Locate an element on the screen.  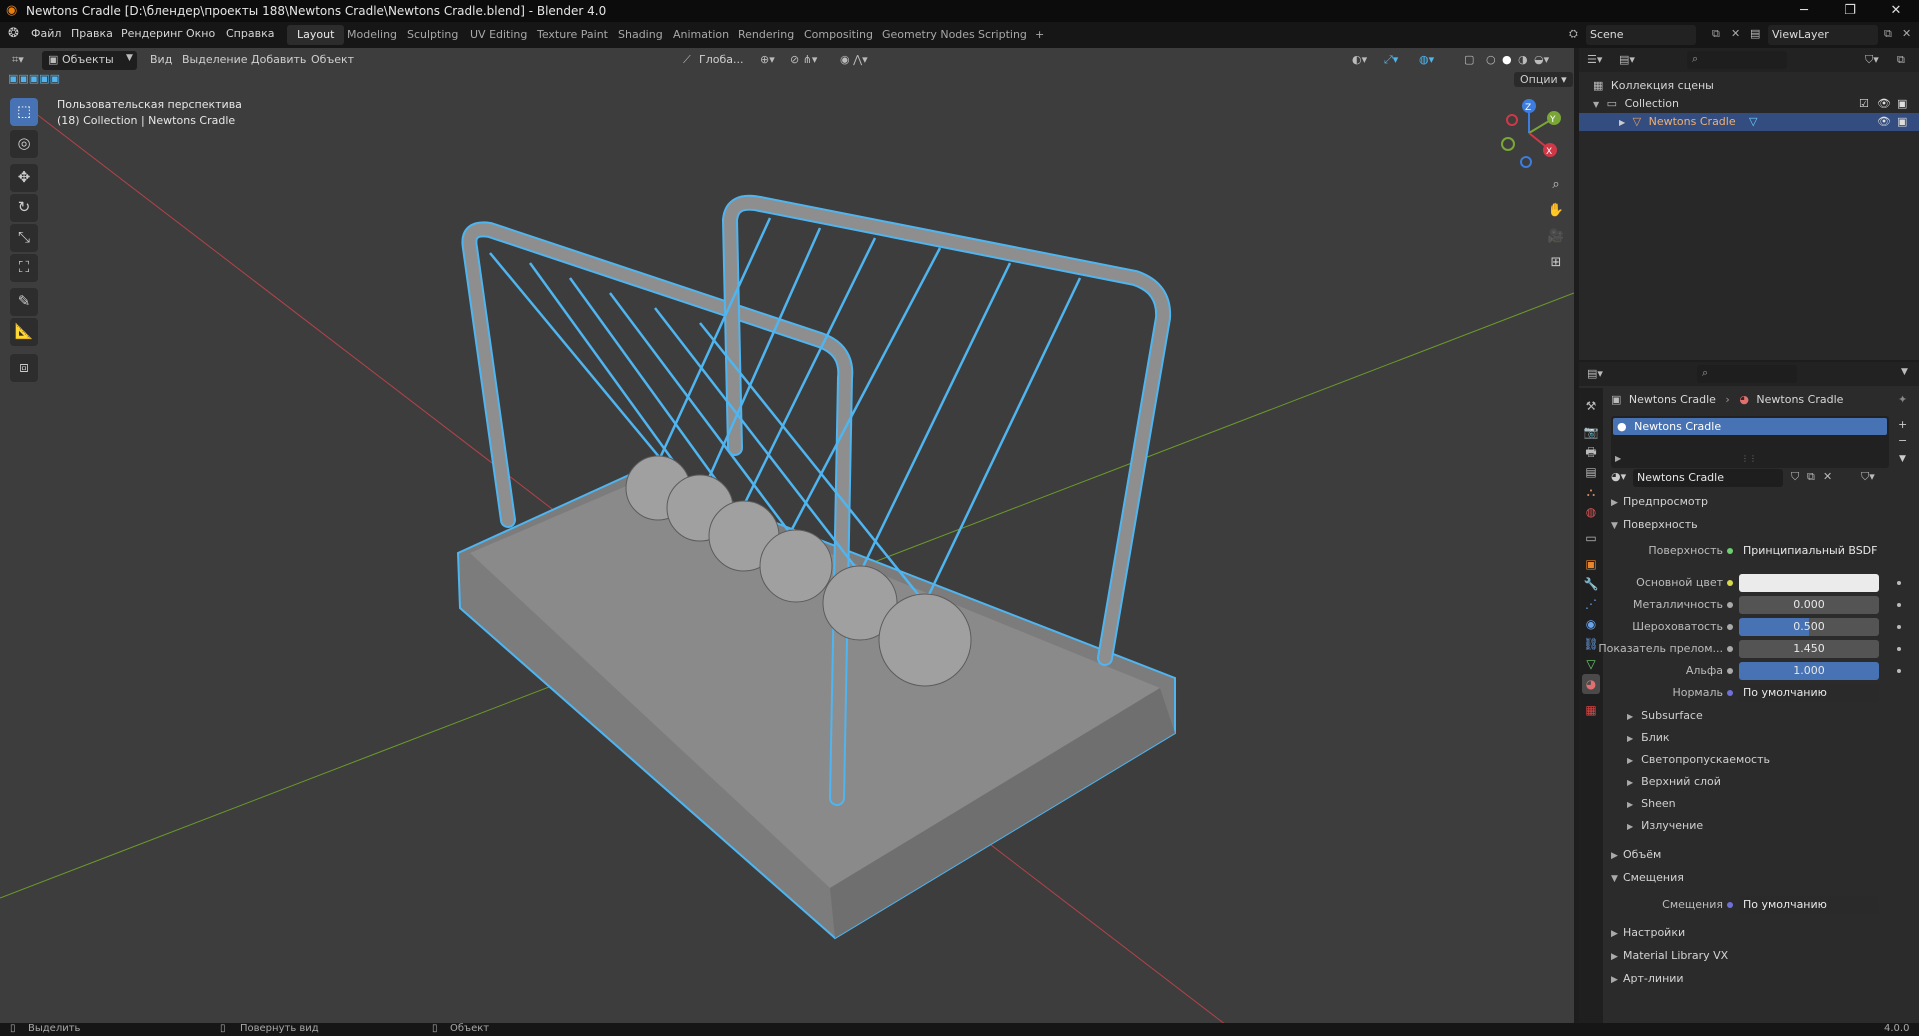
blender-menu-icon: ❂ is located at coordinates (13, 33).